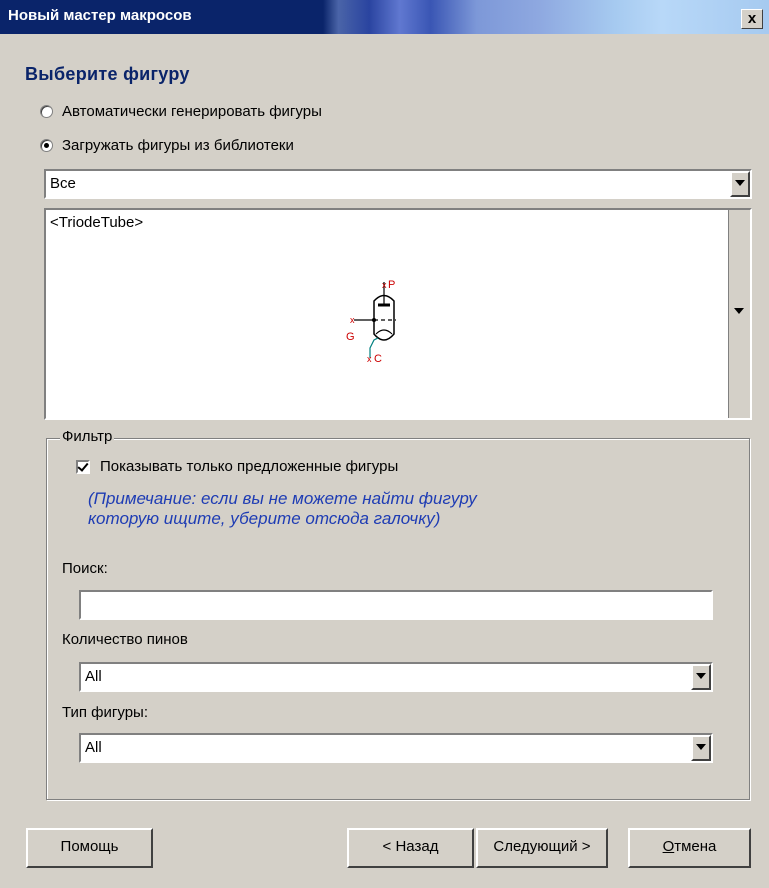 This screenshot has height=888, width=769. What do you see at coordinates (46, 145) in the screenshot?
I see `radio-load-library-indicator` at bounding box center [46, 145].